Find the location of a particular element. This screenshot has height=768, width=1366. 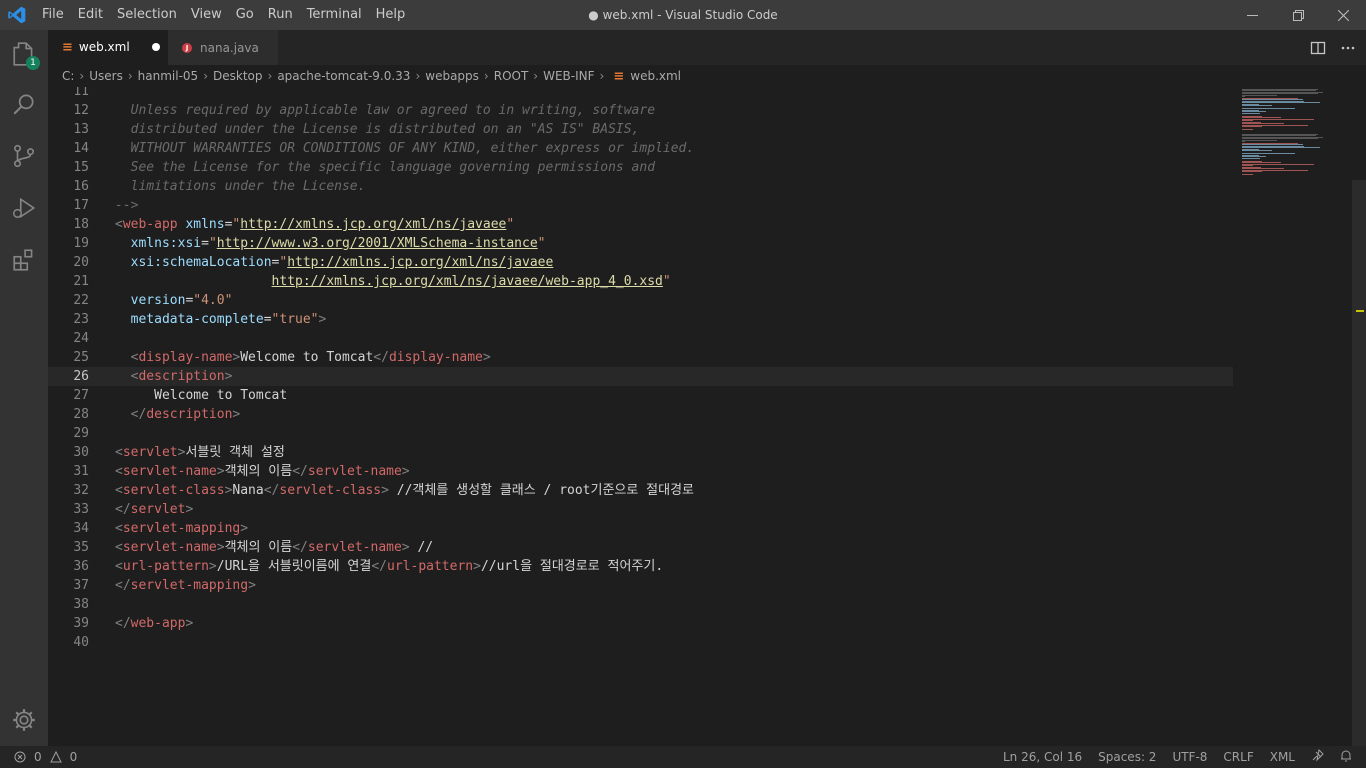

code-line: 31 <servlet-name>객체의 이름</servlet-name> is located at coordinates (640, 471).